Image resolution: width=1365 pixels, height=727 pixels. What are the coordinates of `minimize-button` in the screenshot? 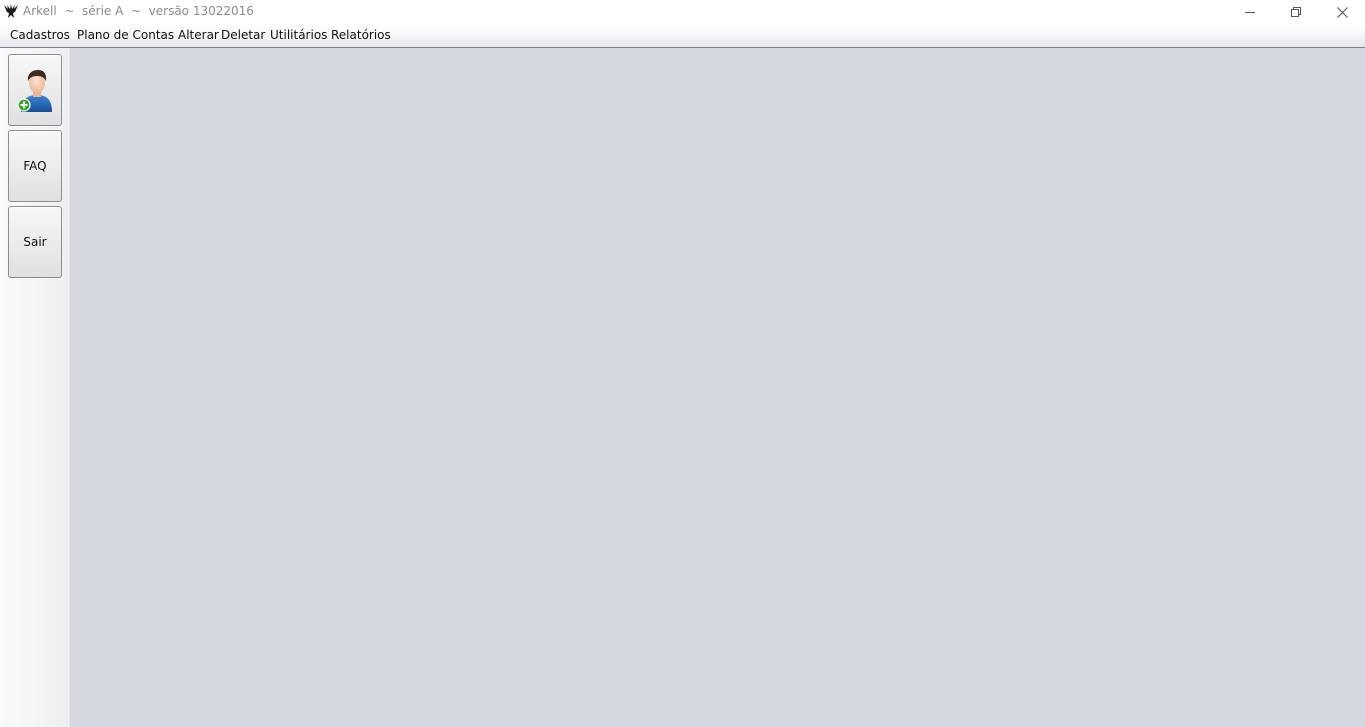 It's located at (1250, 12).